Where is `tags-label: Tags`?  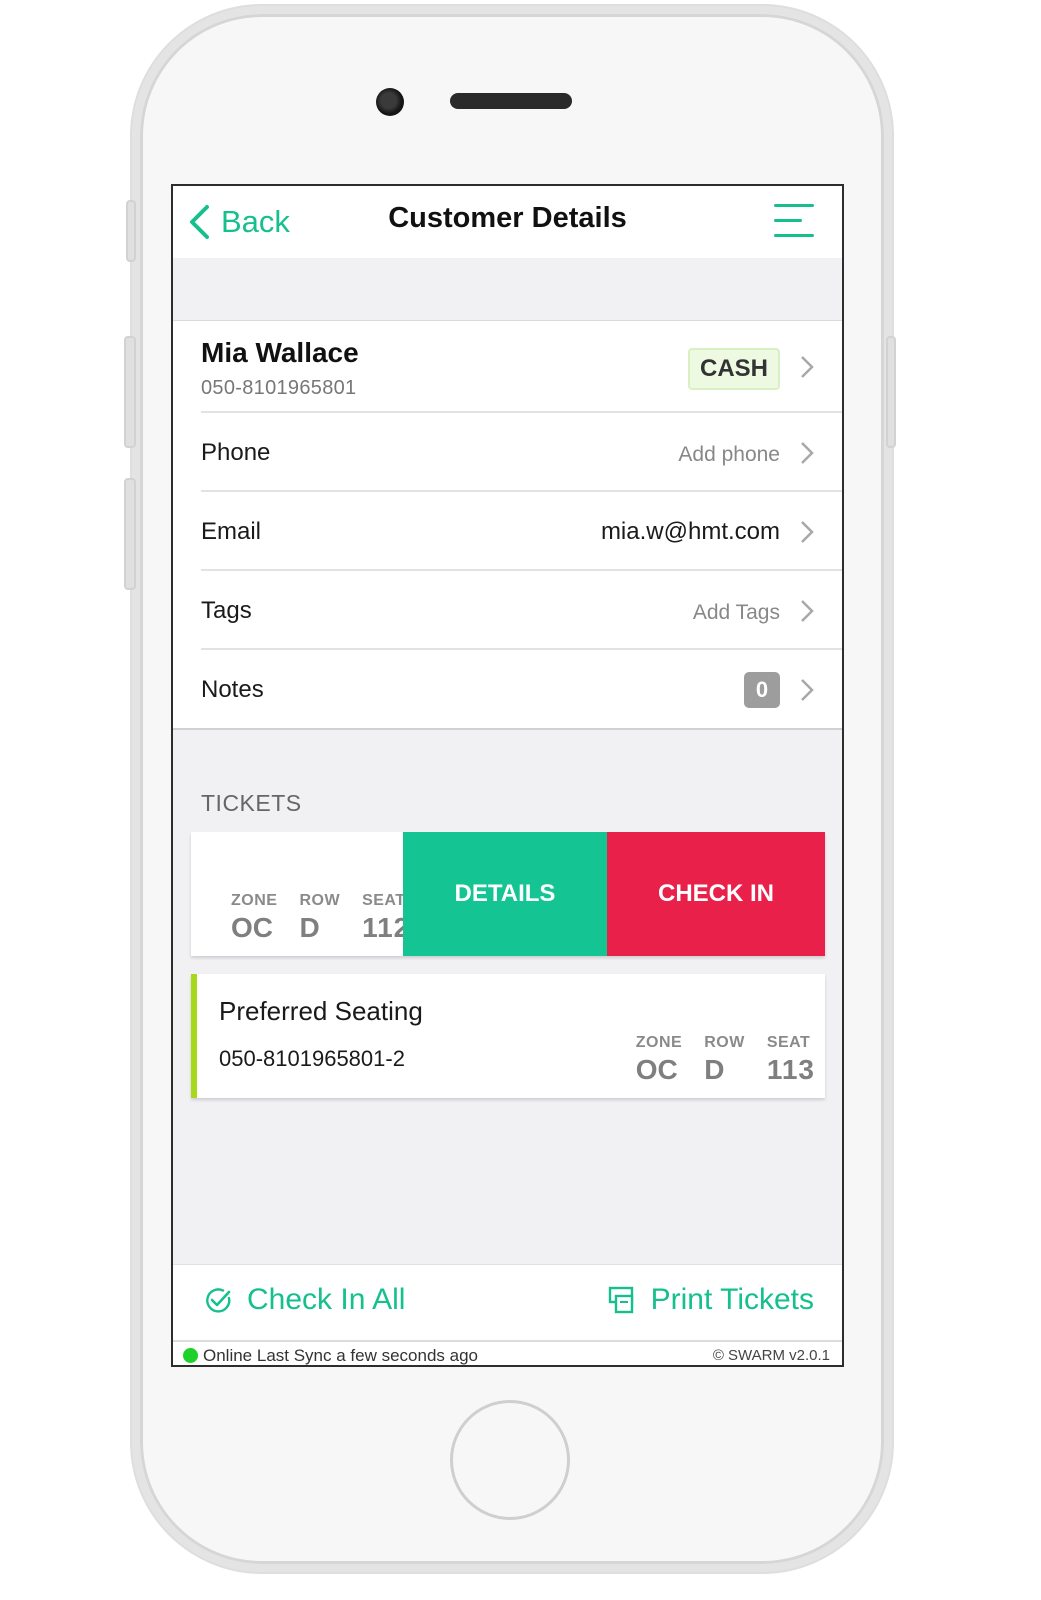 tags-label: Tags is located at coordinates (226, 610).